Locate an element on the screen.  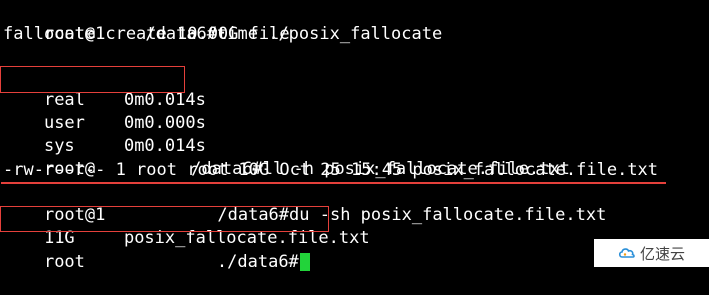
watermark: 亿速云 is located at coordinates (651, 253).